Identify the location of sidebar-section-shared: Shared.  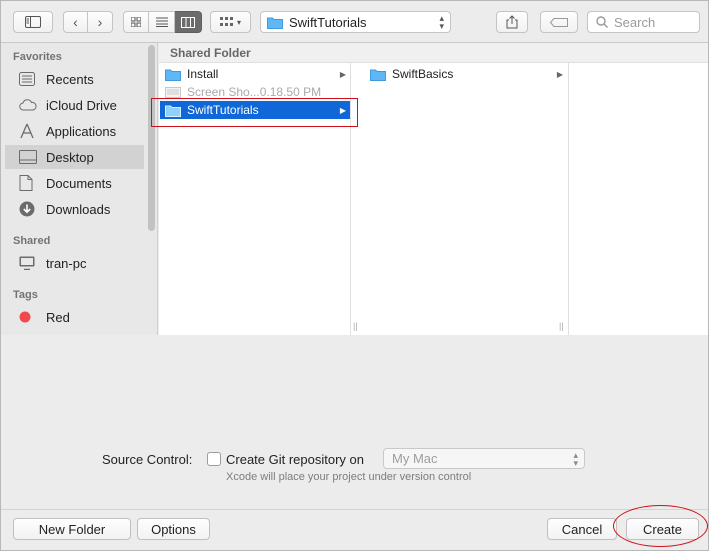
(32, 241).